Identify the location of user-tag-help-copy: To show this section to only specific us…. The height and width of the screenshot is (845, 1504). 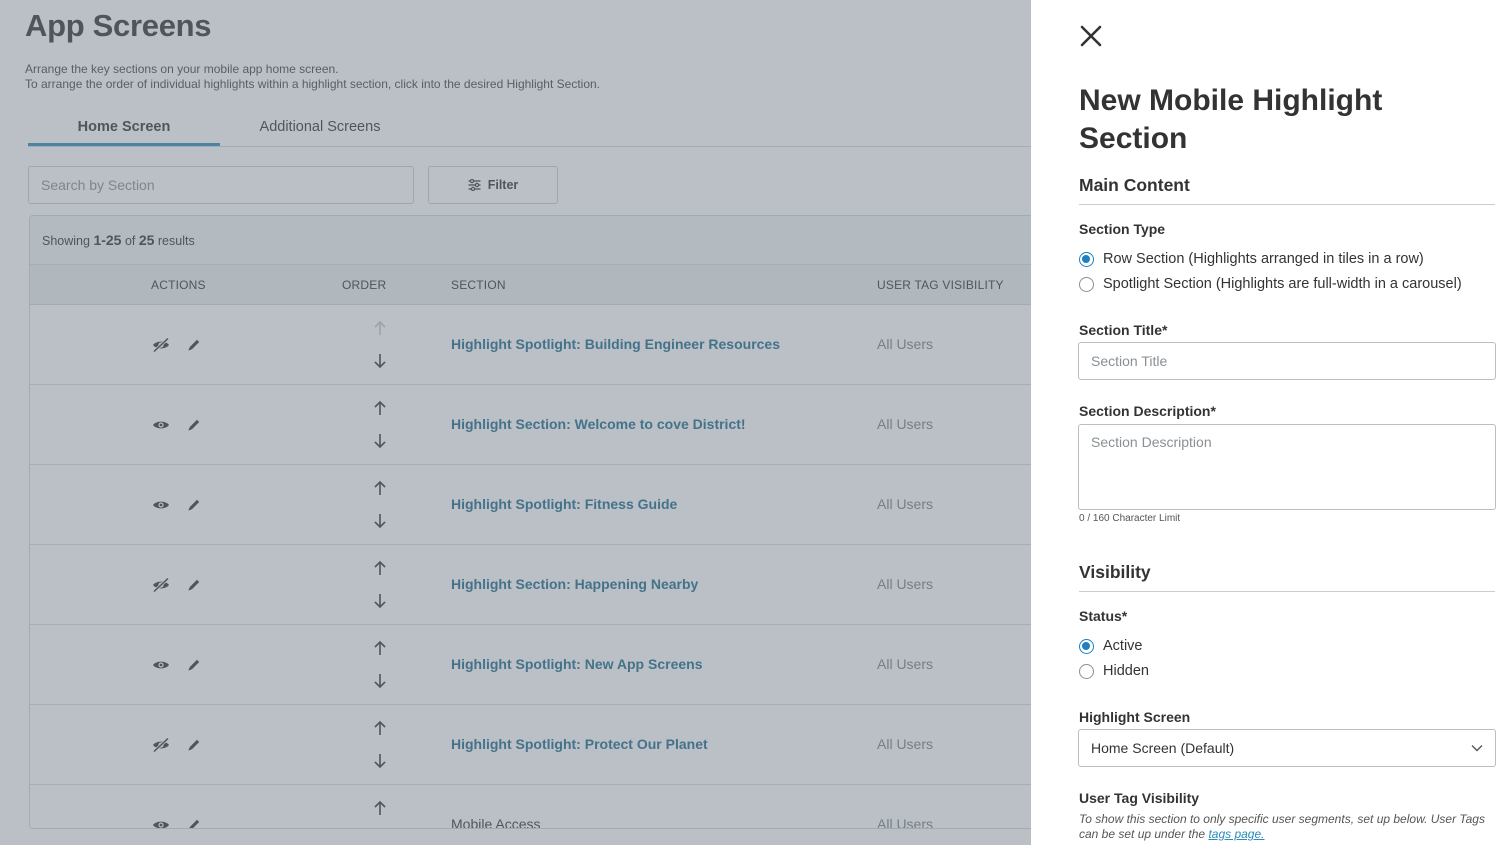
(1282, 826).